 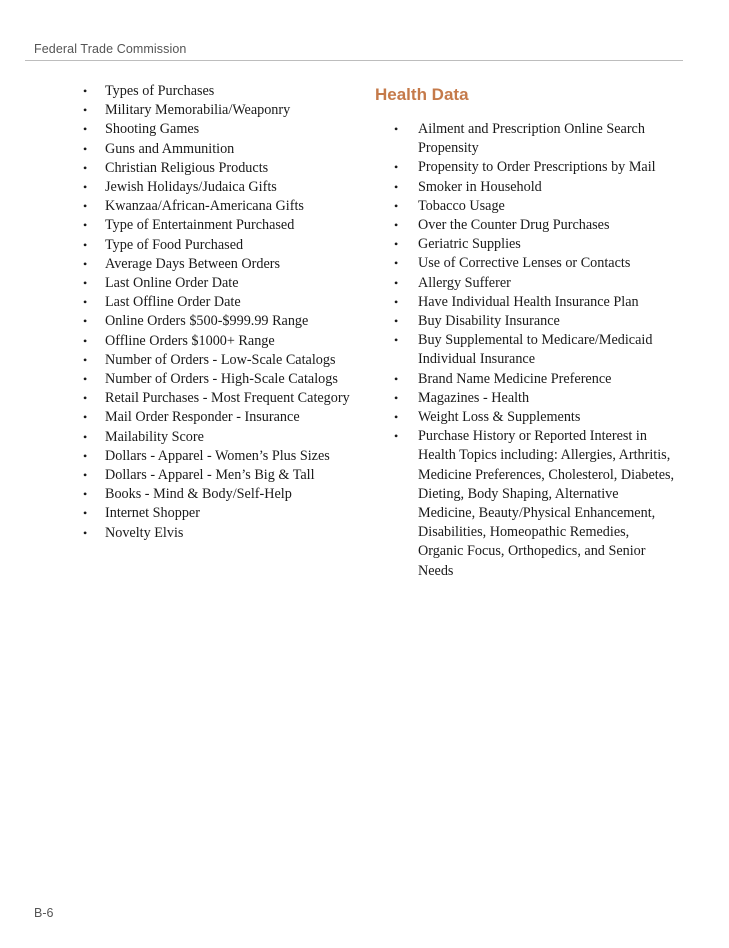 I want to click on list-item: • Dollars - Apparel - Men’s Big & Tall, so click(x=223, y=475).